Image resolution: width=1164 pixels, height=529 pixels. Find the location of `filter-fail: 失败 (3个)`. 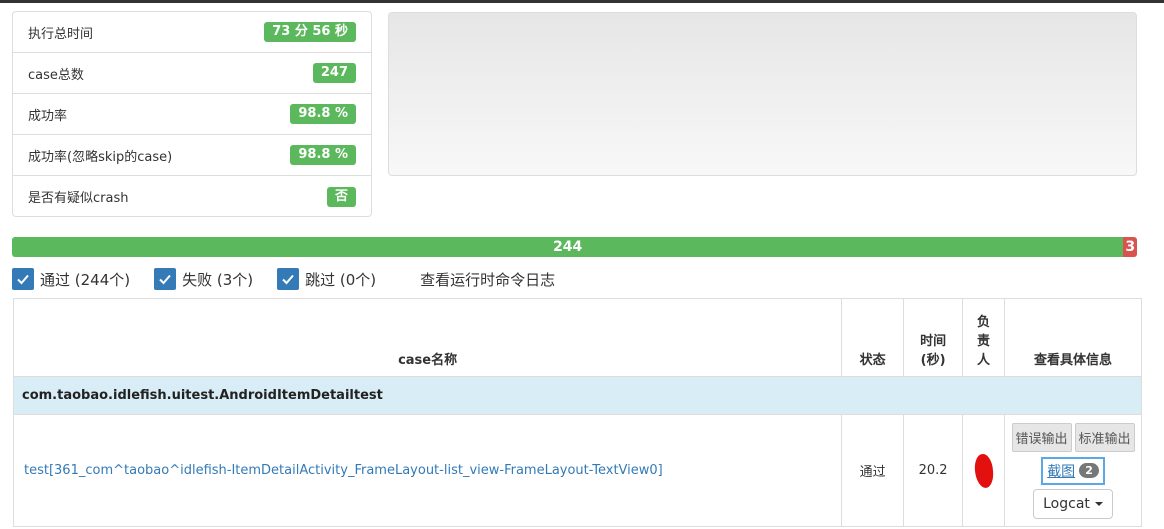

filter-fail: 失败 (3个) is located at coordinates (203, 279).